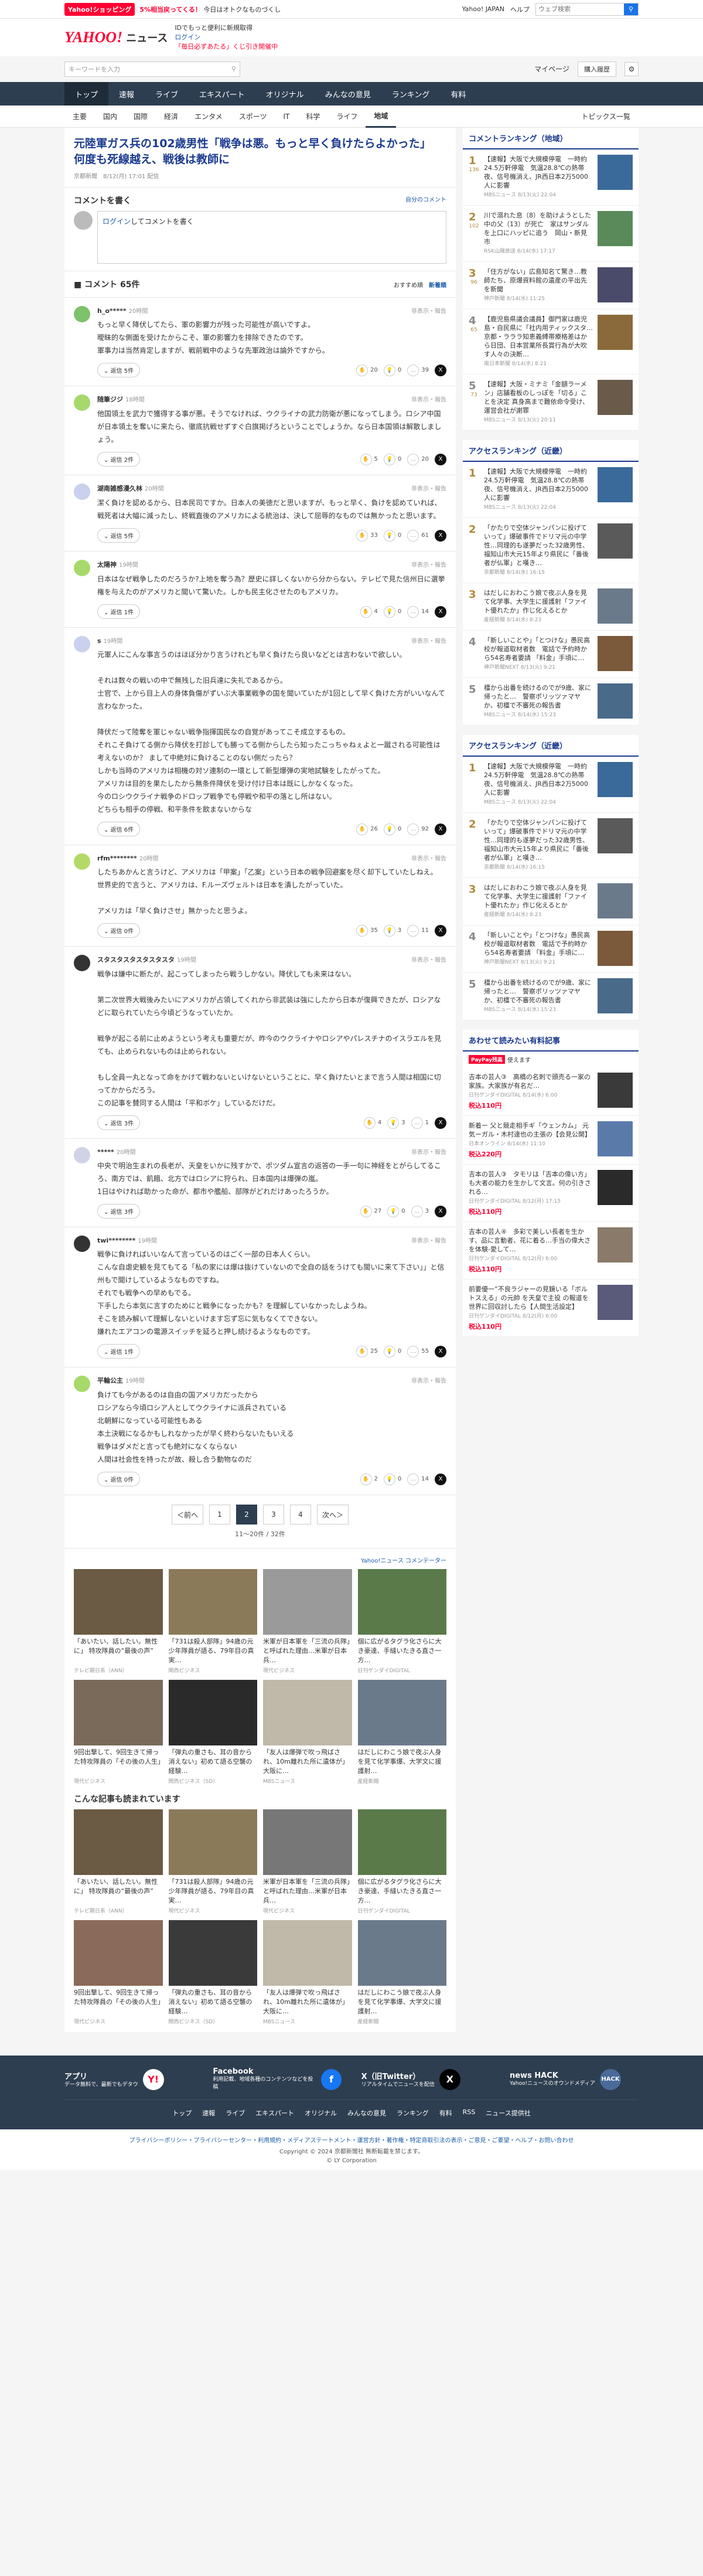  I want to click on footer-nav-link: ニュース提供社, so click(508, 2113).